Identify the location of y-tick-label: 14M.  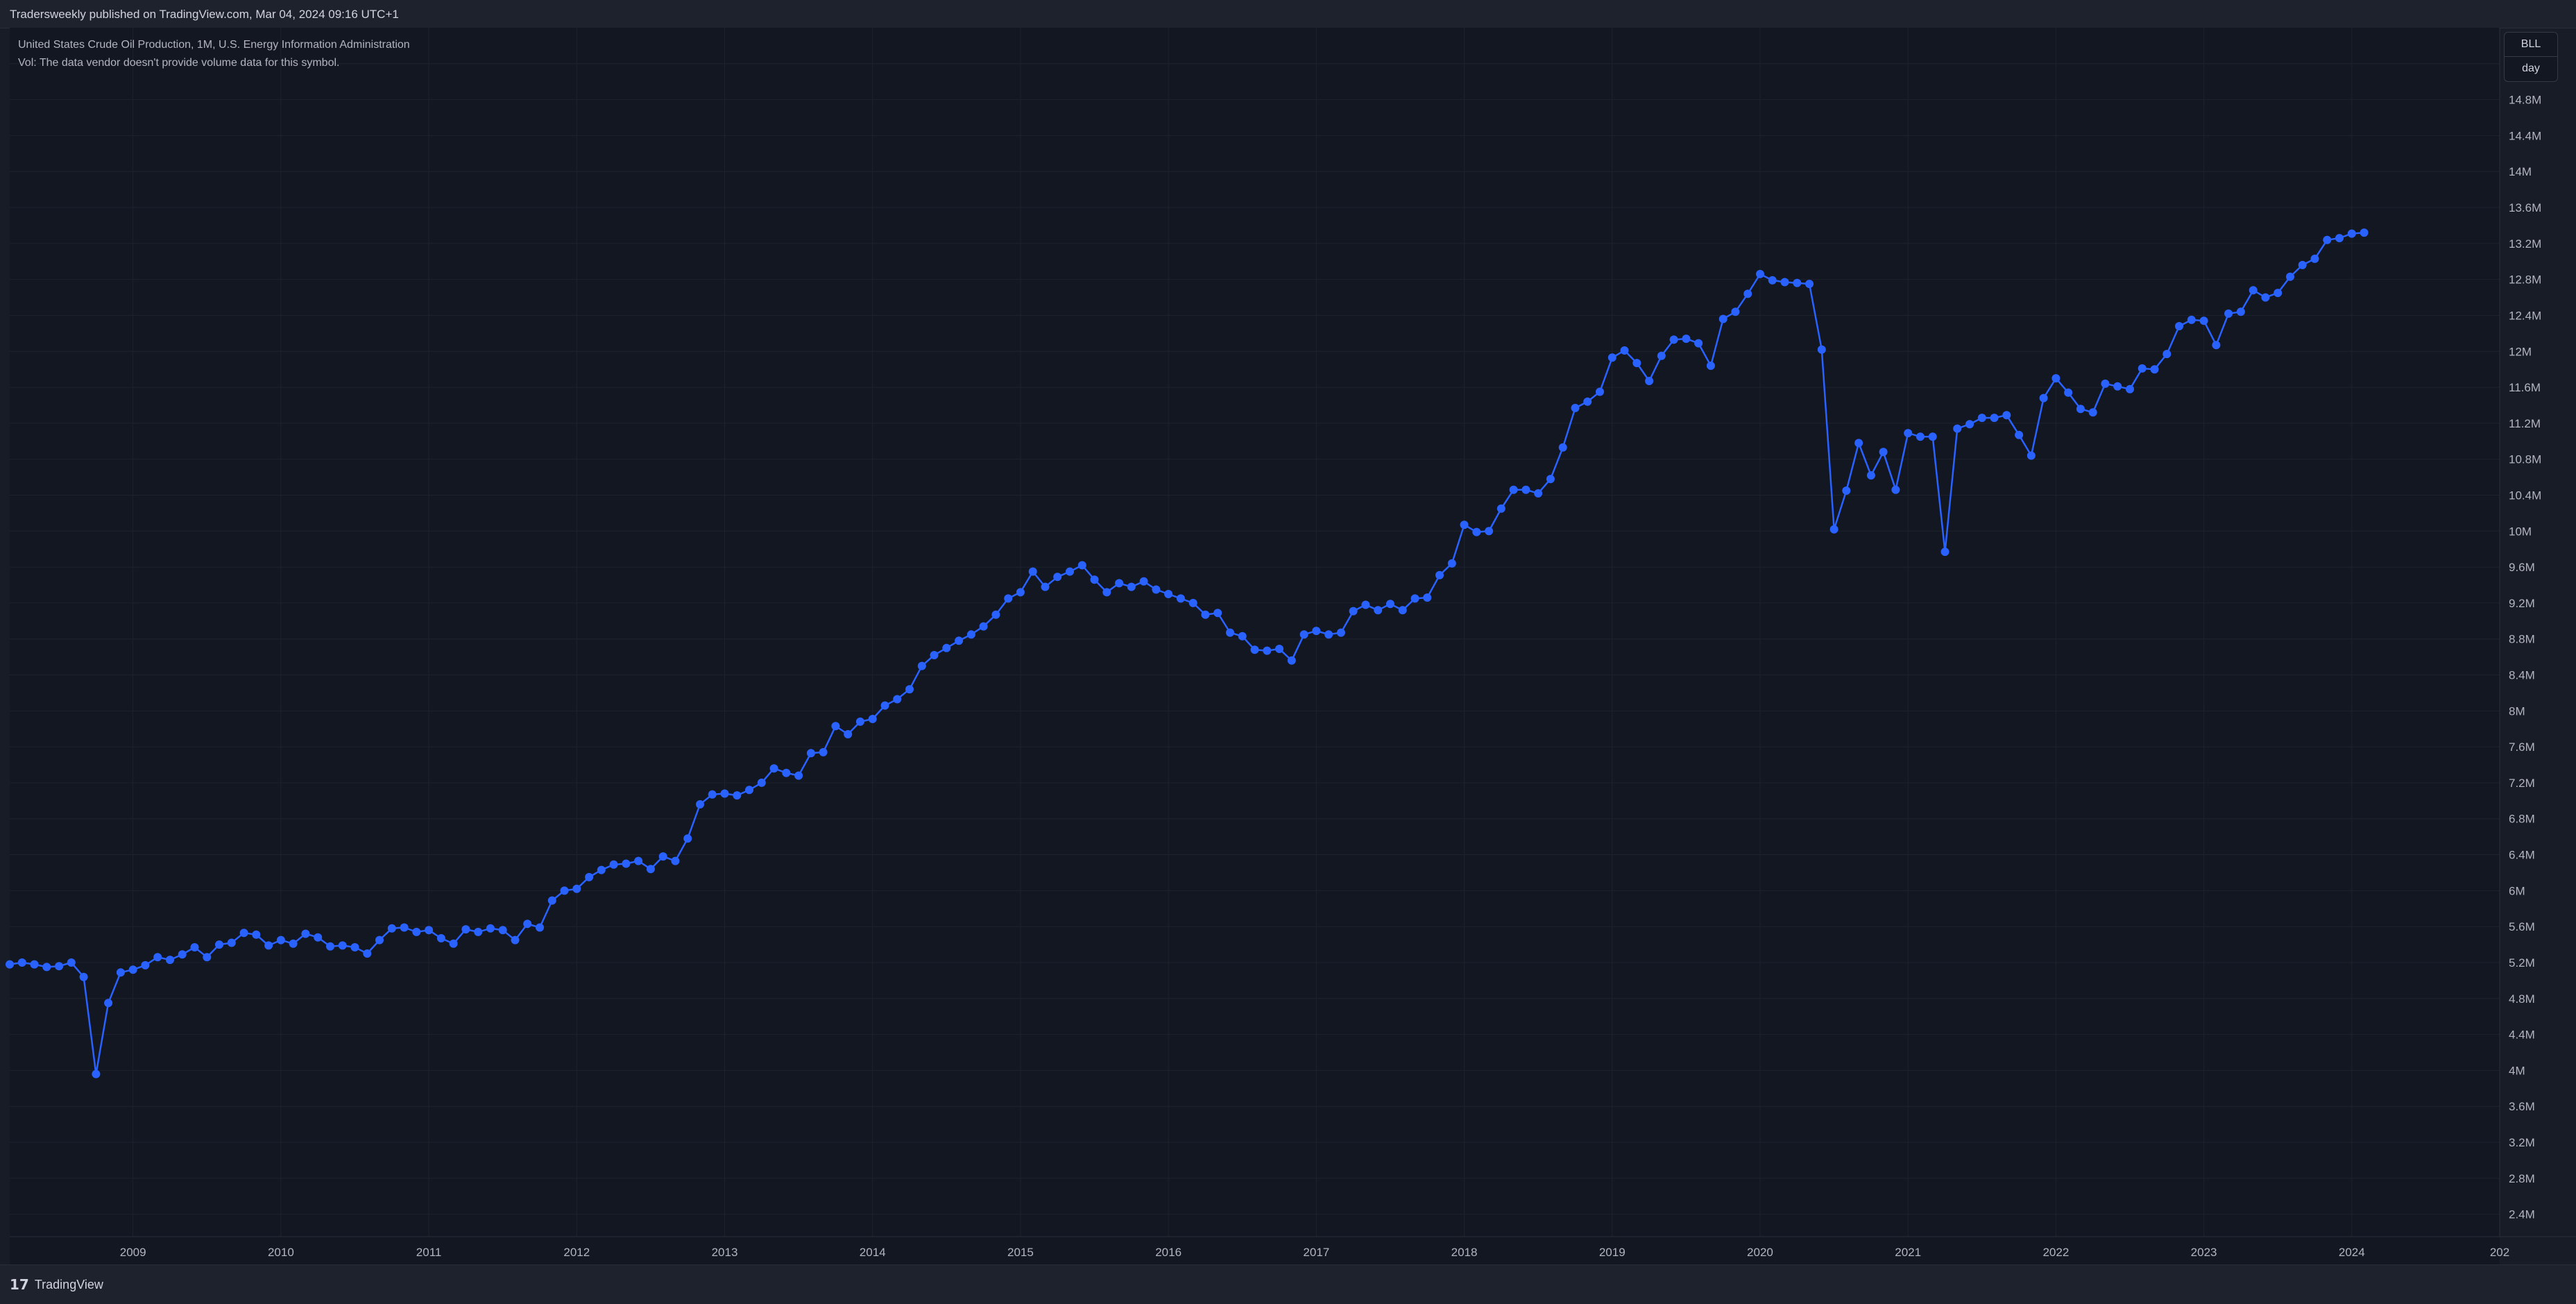
(2520, 171).